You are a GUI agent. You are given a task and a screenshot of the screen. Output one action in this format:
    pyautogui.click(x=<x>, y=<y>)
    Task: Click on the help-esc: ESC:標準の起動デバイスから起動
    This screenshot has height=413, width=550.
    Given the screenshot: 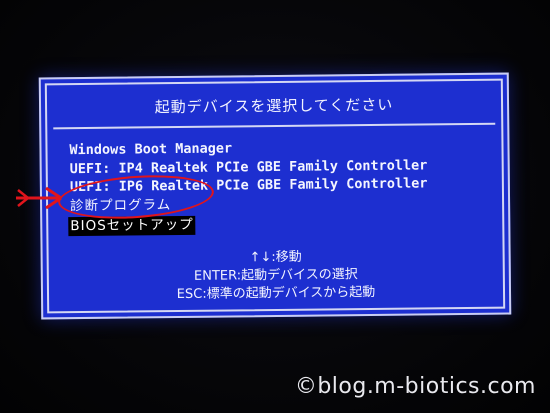 What is the action you would take?
    pyautogui.click(x=276, y=293)
    